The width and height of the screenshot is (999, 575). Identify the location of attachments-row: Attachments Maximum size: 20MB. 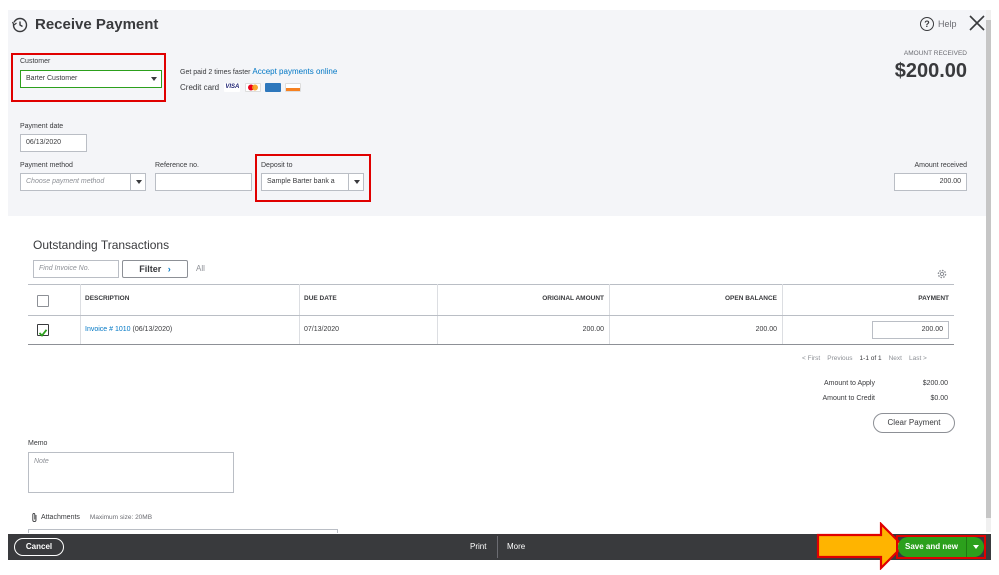
(91, 517).